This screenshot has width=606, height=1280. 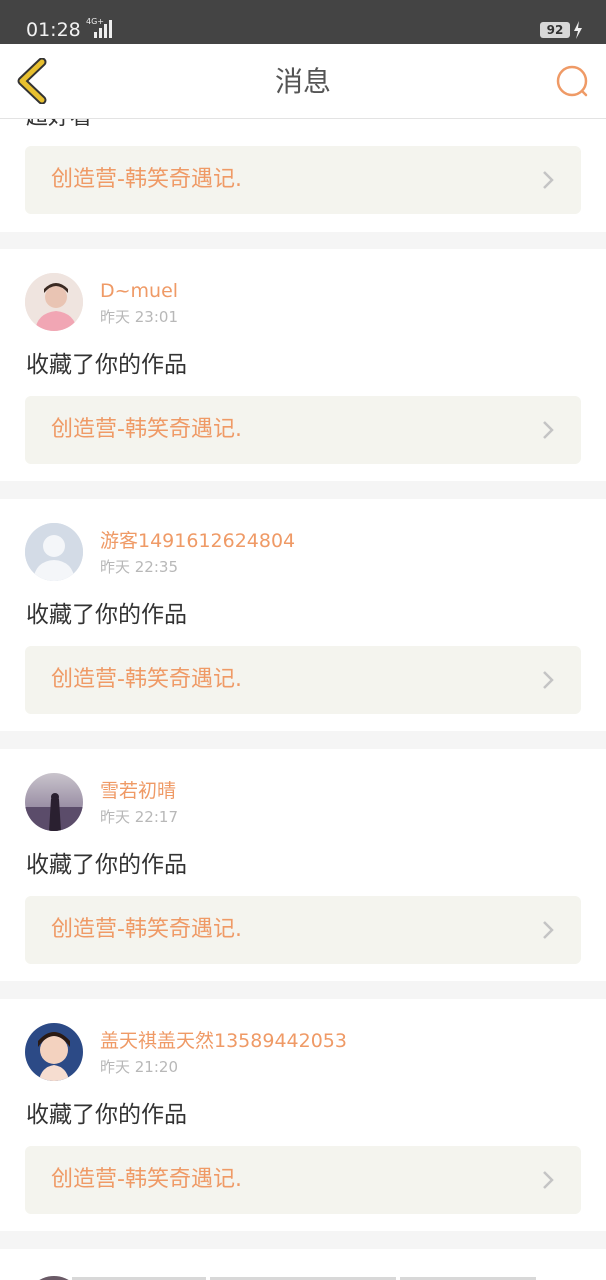 What do you see at coordinates (139, 567) in the screenshot?
I see `message-time: 昨天 22:35` at bounding box center [139, 567].